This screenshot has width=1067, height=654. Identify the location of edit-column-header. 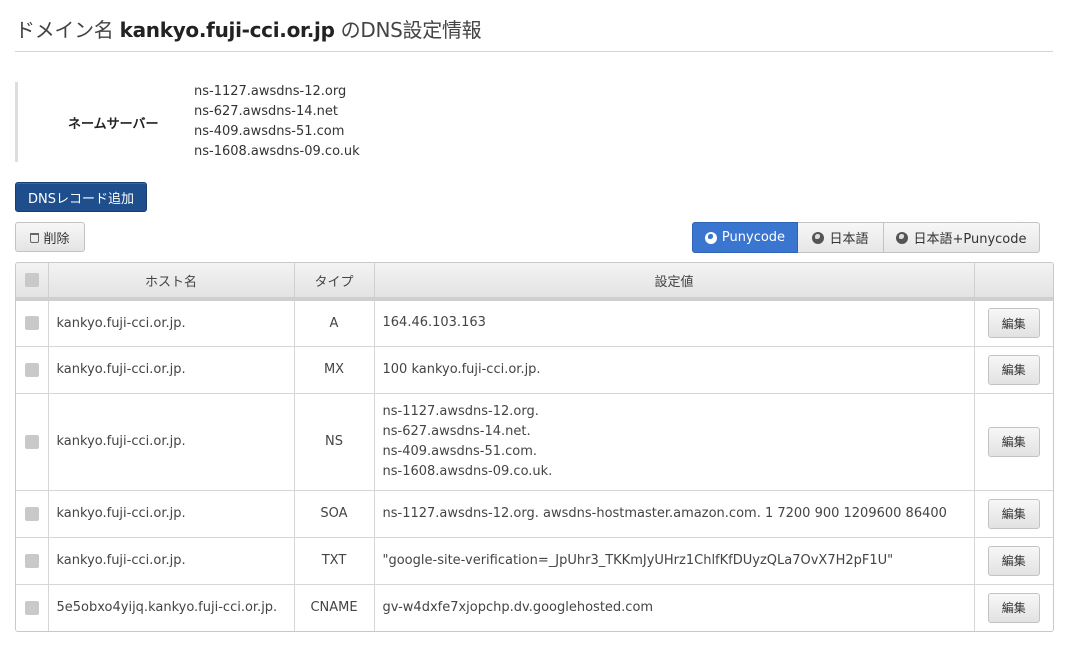
(1013, 282).